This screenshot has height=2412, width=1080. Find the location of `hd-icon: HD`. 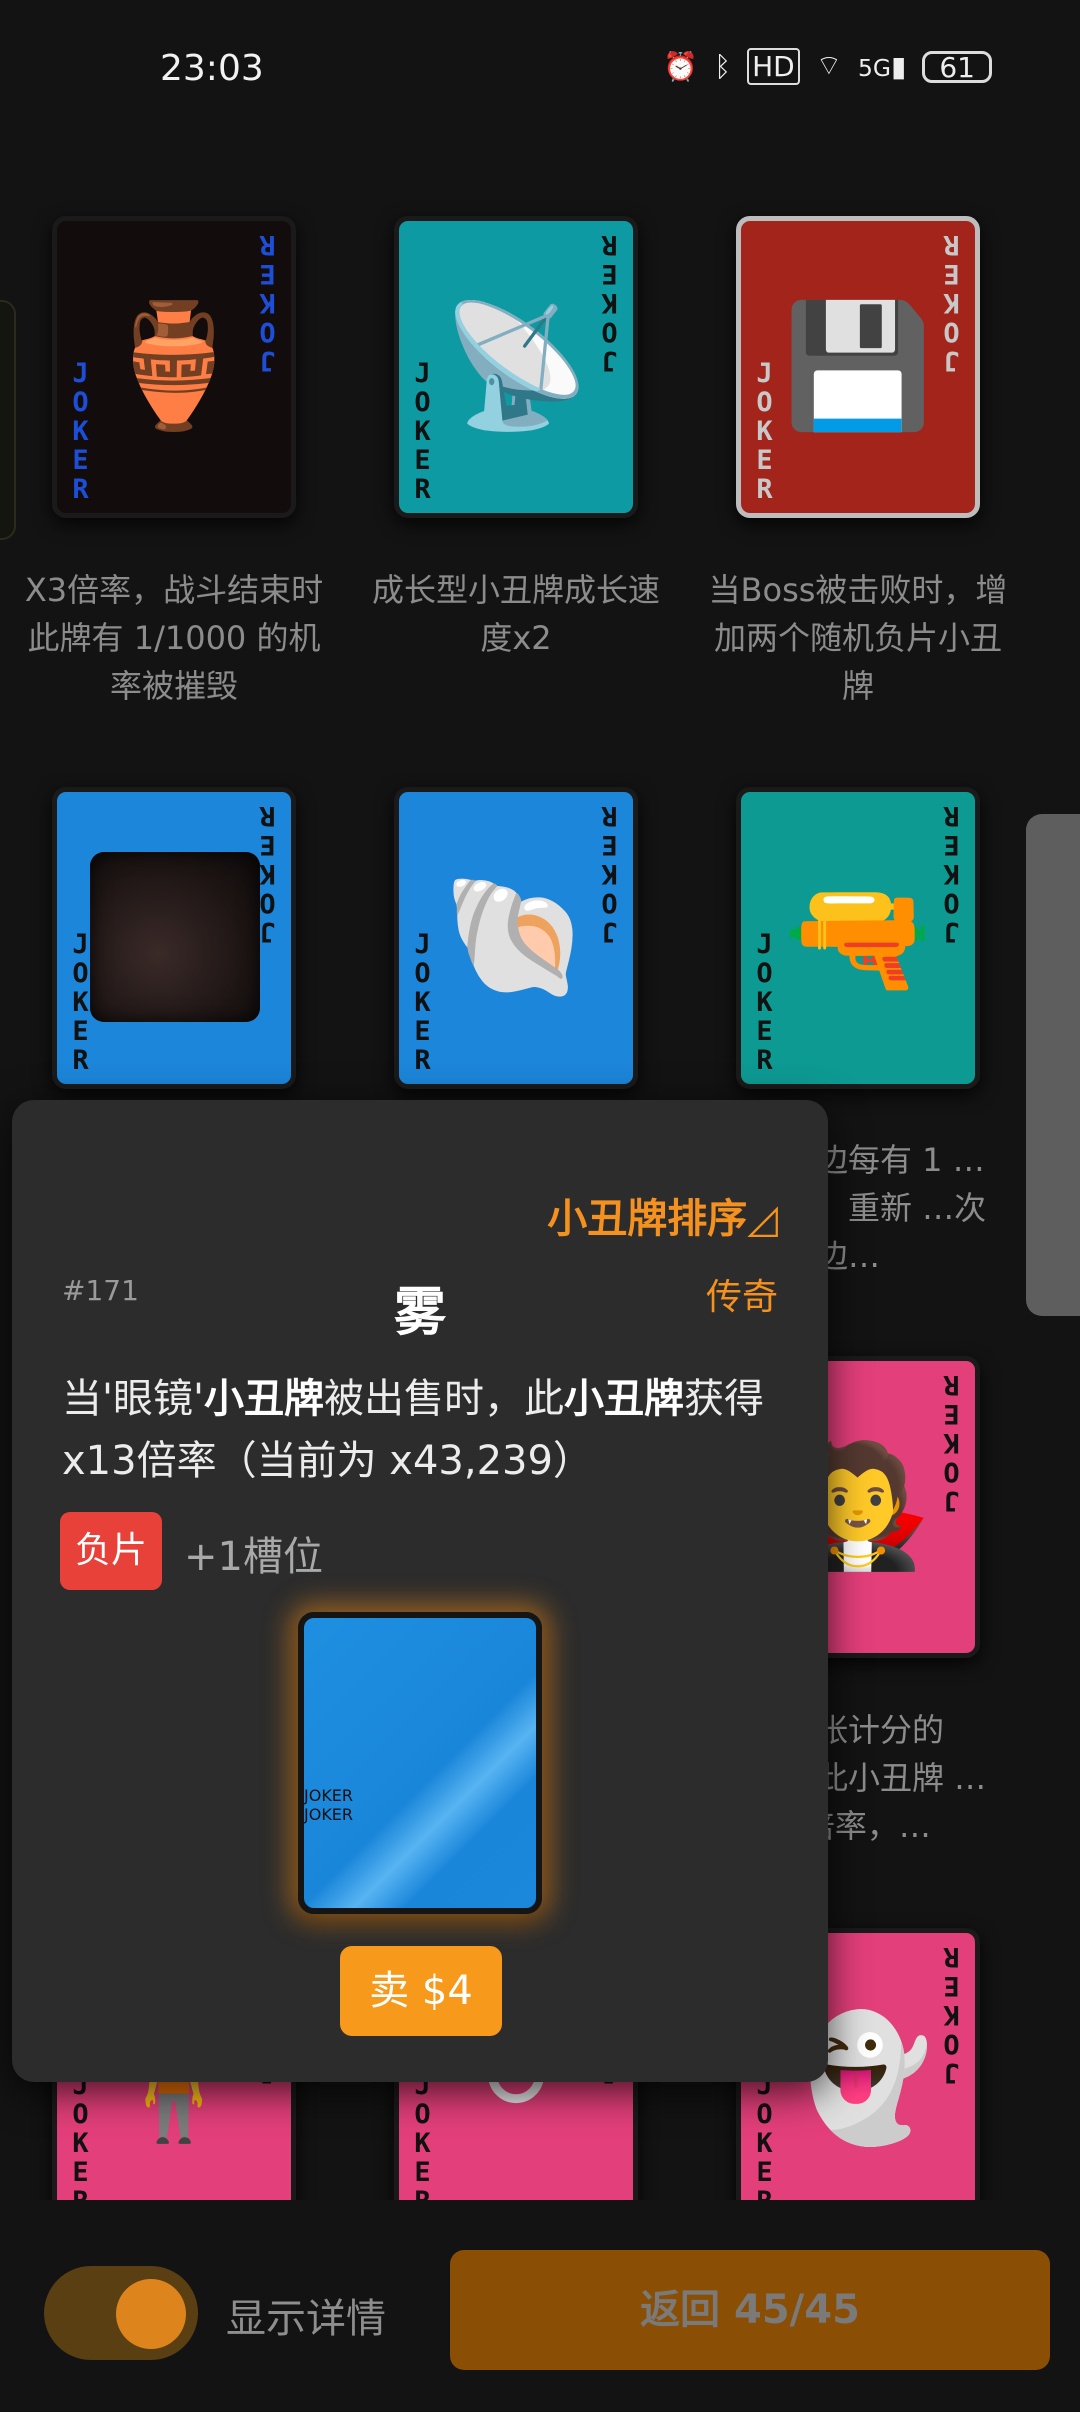

hd-icon: HD is located at coordinates (773, 66).